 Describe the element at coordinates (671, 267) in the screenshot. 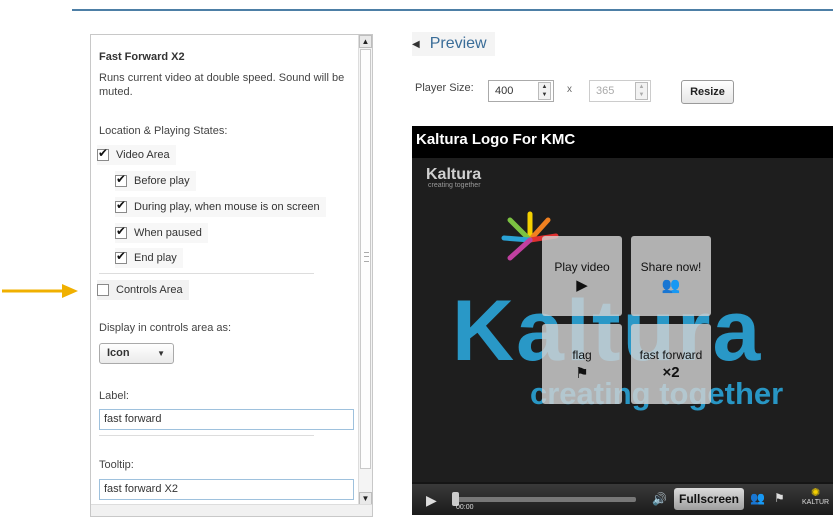

I see `tile-label: Share now!` at that location.